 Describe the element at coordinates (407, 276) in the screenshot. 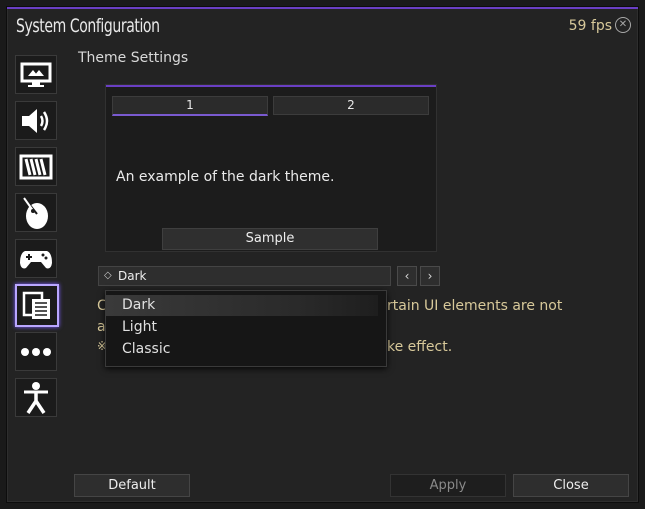

I see `theme-prev-button: ‹` at that location.